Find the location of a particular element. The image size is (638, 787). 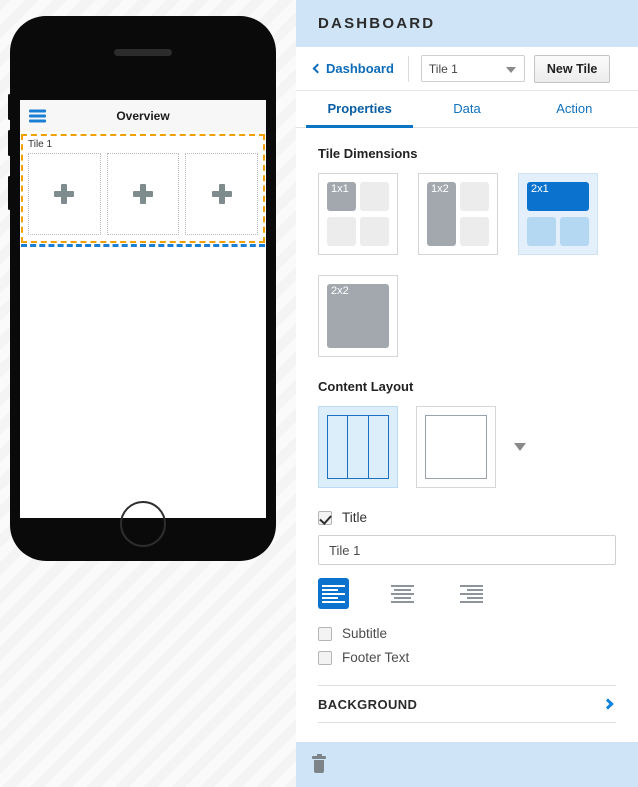

footer-text-label: Footer Text is located at coordinates (376, 657).